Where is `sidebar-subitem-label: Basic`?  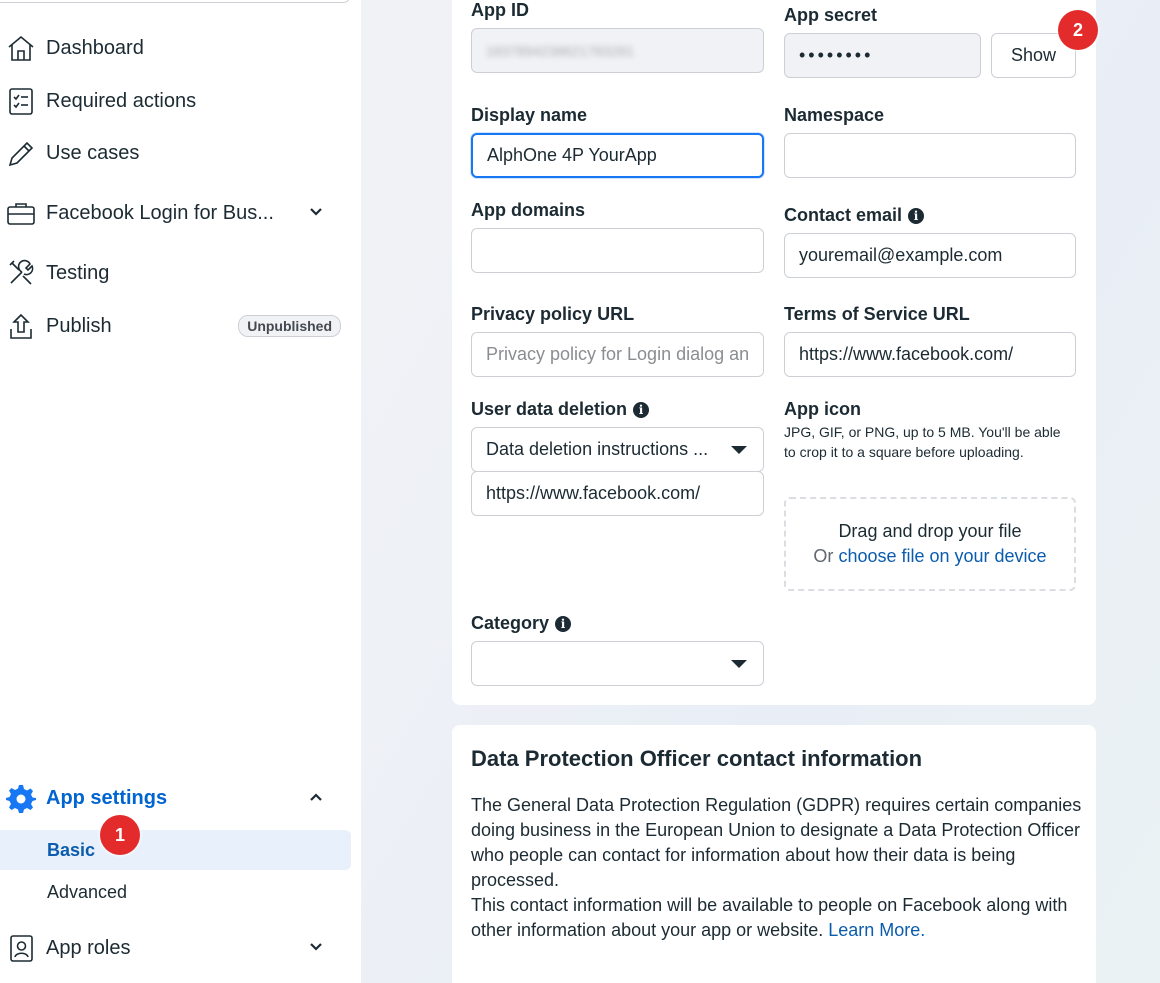 sidebar-subitem-label: Basic is located at coordinates (71, 849).